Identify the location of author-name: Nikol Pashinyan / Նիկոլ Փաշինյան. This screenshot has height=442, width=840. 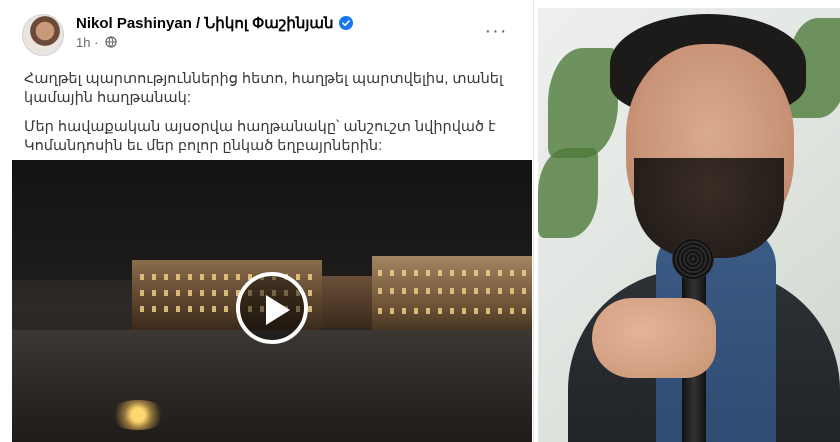
(205, 23).